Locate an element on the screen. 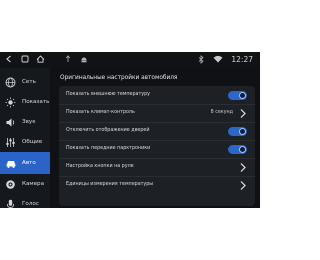 The image size is (320, 260). sidebar-item-label: Показать is located at coordinates (36, 102).